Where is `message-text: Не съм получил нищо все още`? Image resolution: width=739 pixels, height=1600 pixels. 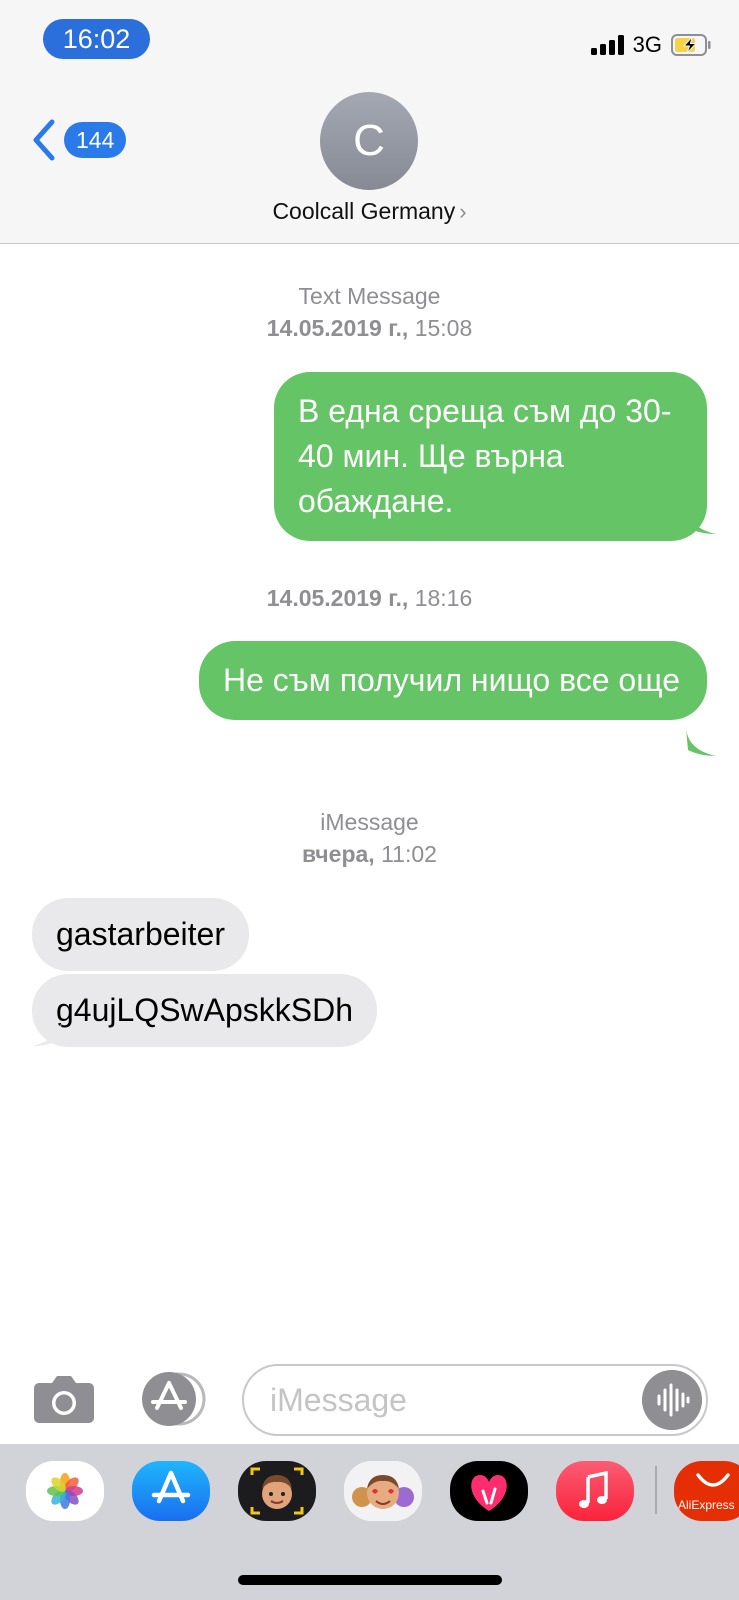
message-text: Не съм получил нищо все още is located at coordinates (451, 680).